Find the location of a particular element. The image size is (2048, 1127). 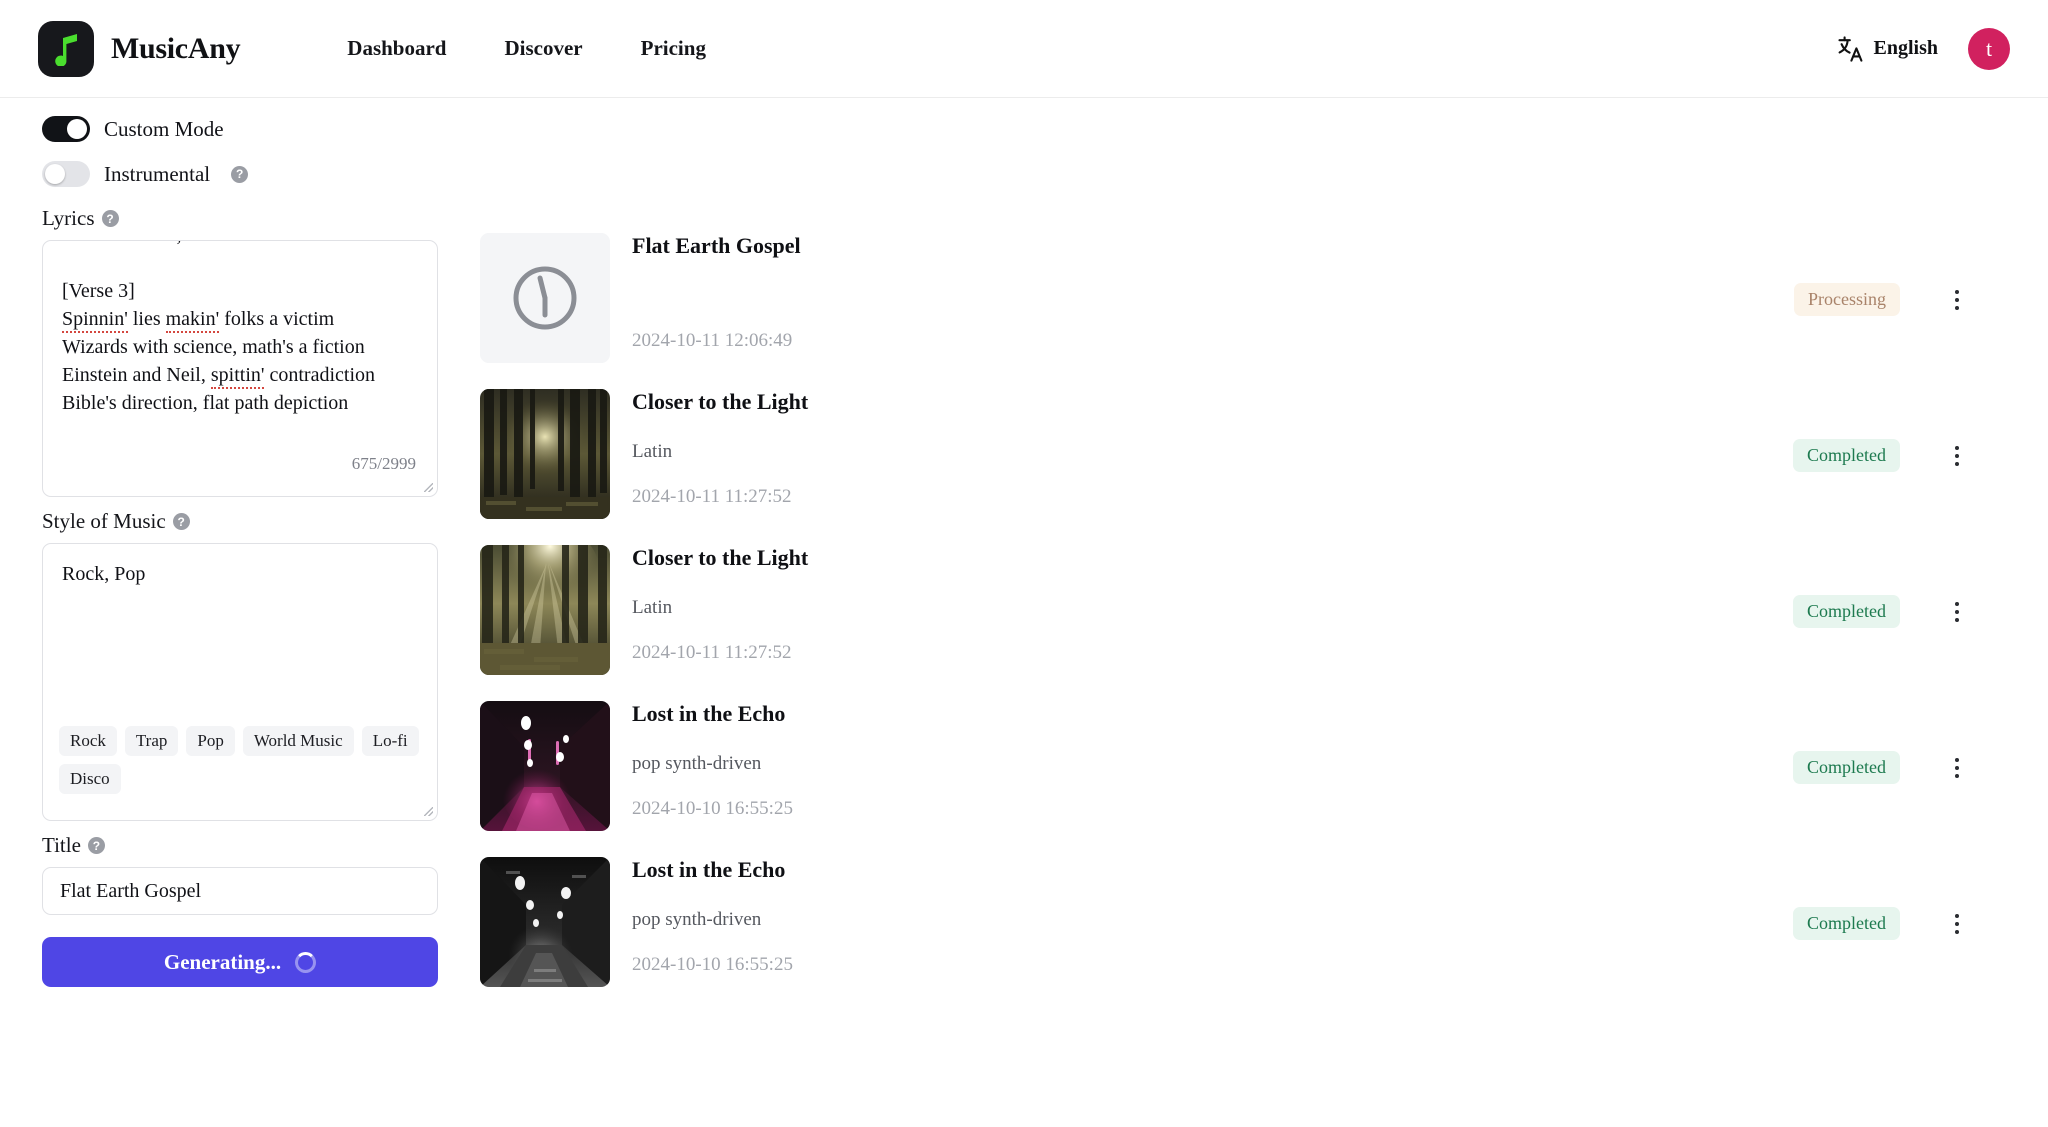

style-content: Rock, Pop is located at coordinates (104, 574).